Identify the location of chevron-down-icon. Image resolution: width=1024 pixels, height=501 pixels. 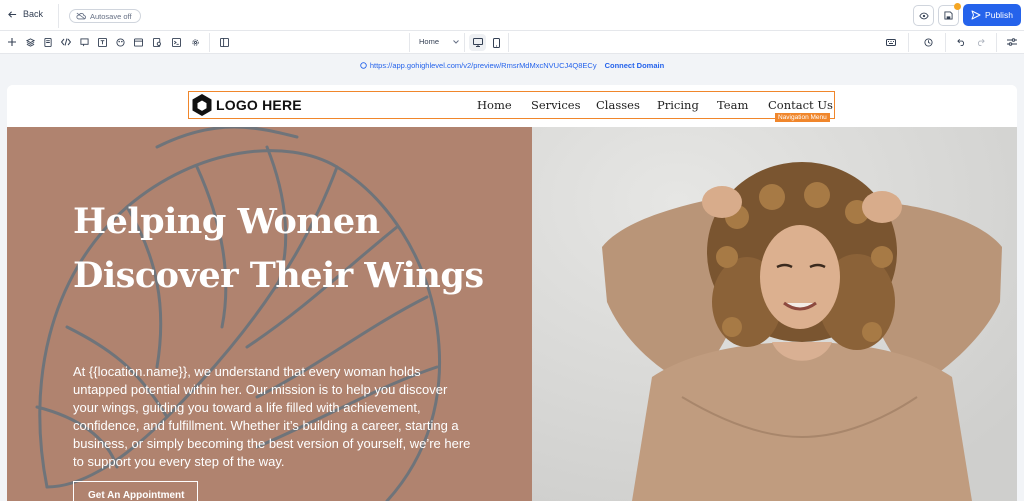
(456, 41).